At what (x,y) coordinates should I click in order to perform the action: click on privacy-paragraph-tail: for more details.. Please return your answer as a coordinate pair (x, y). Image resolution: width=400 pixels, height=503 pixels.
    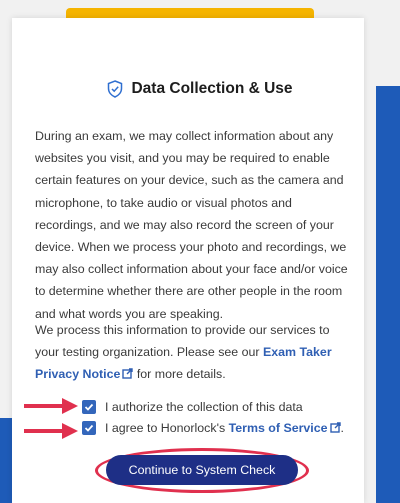
    Looking at the image, I should click on (179, 374).